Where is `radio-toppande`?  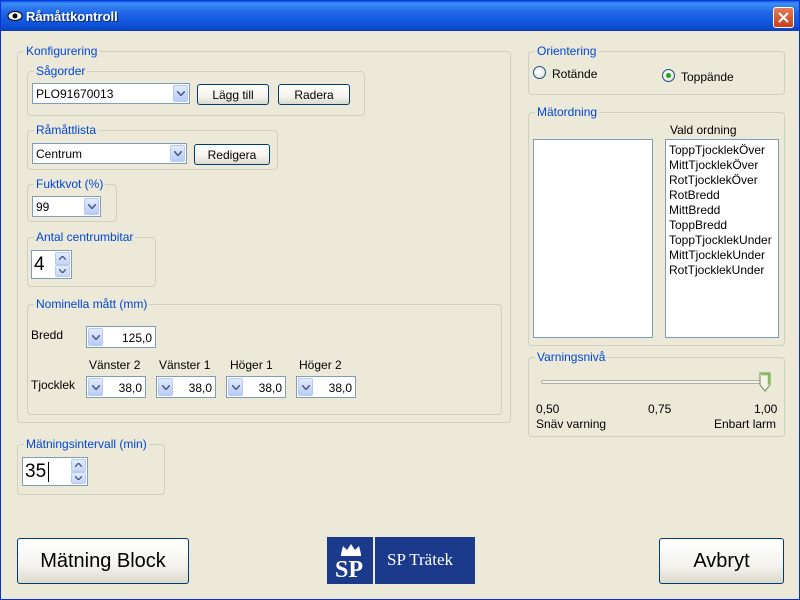 radio-toppande is located at coordinates (668, 75).